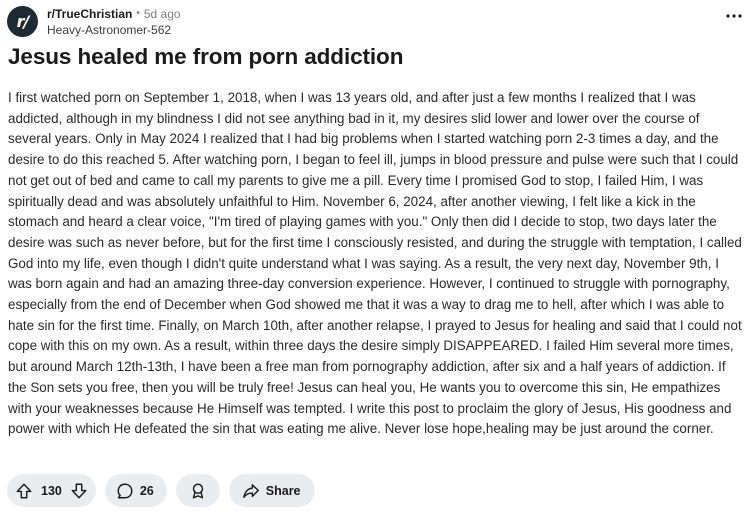 The height and width of the screenshot is (526, 748). I want to click on post-title: Jesus healed me from porn addiction, so click(206, 56).